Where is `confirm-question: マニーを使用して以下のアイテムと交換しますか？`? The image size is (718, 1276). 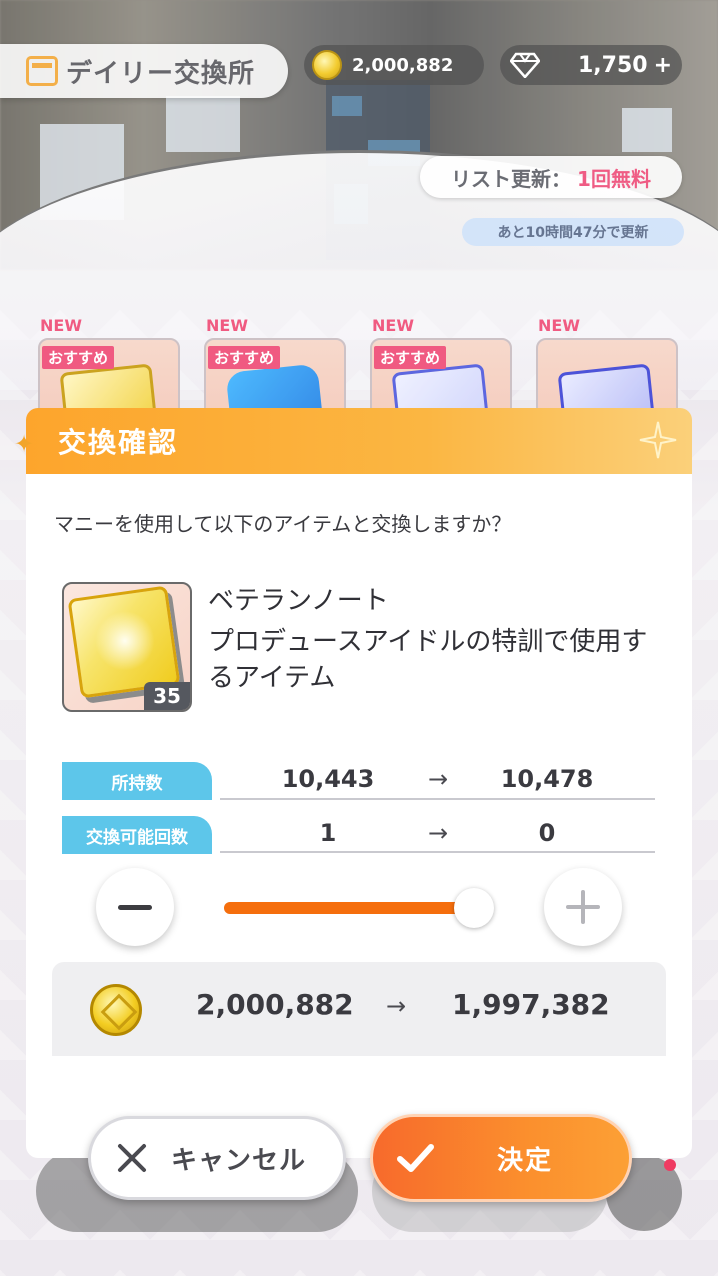 confirm-question: マニーを使用して以下のアイテムと交換しますか？ is located at coordinates (283, 524).